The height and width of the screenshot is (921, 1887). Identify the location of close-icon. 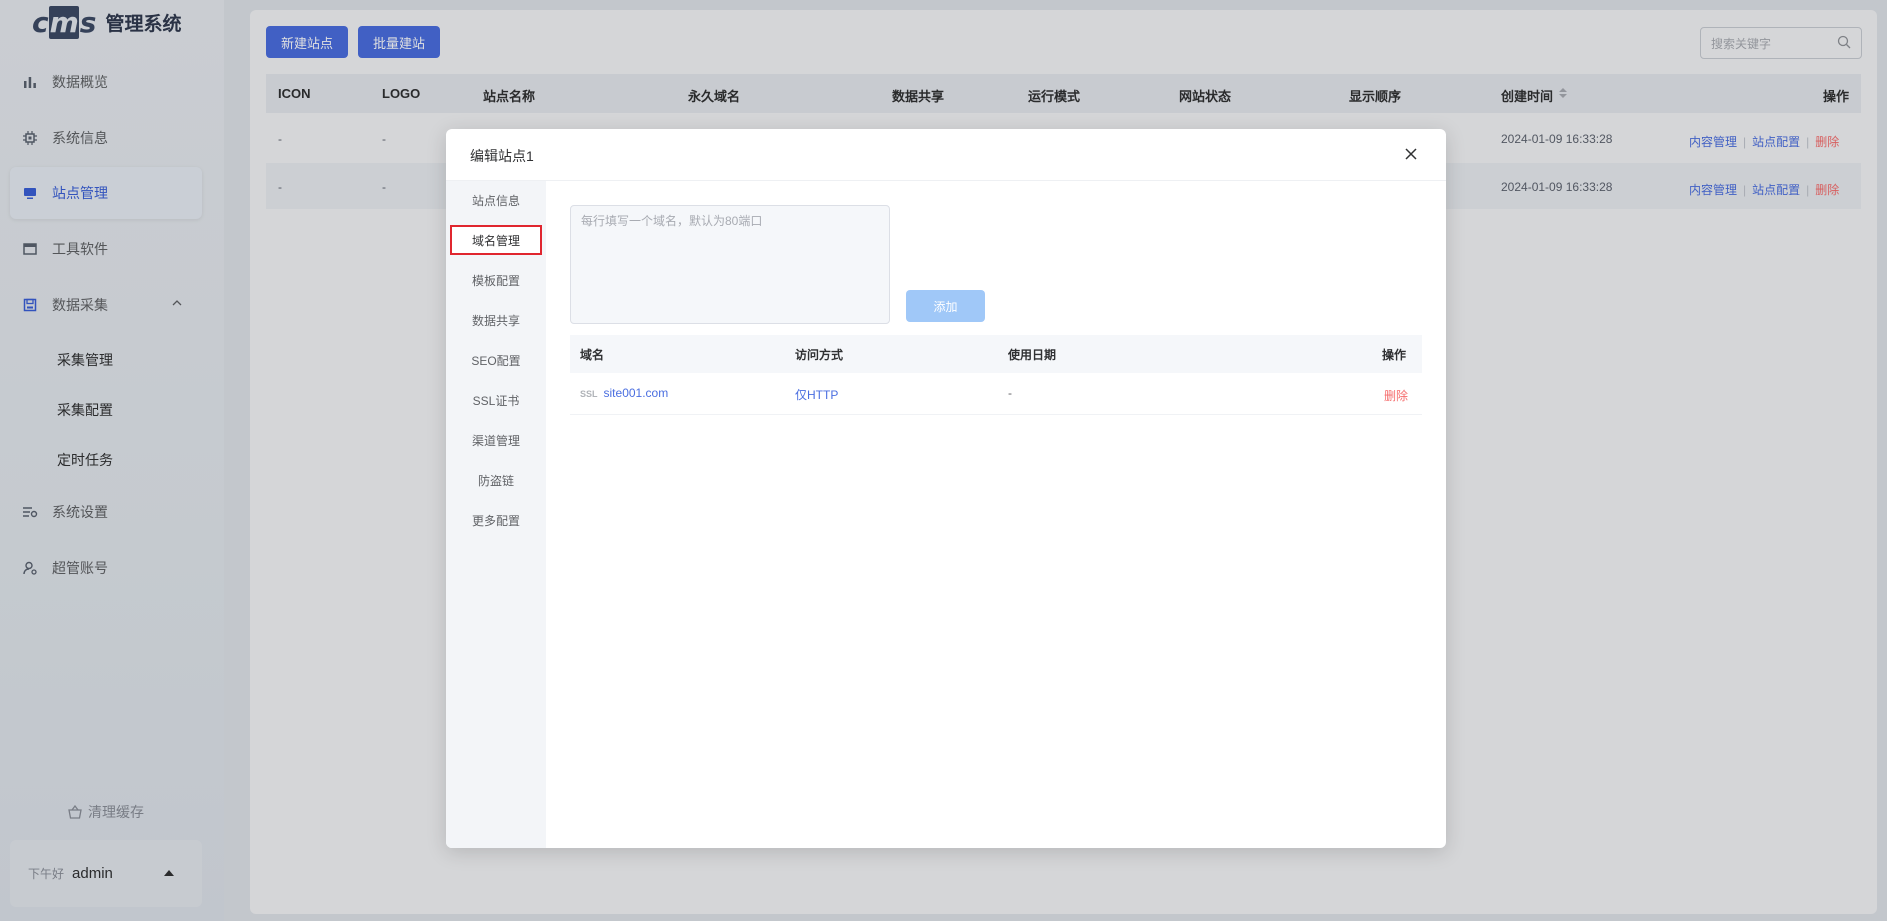
(1411, 155).